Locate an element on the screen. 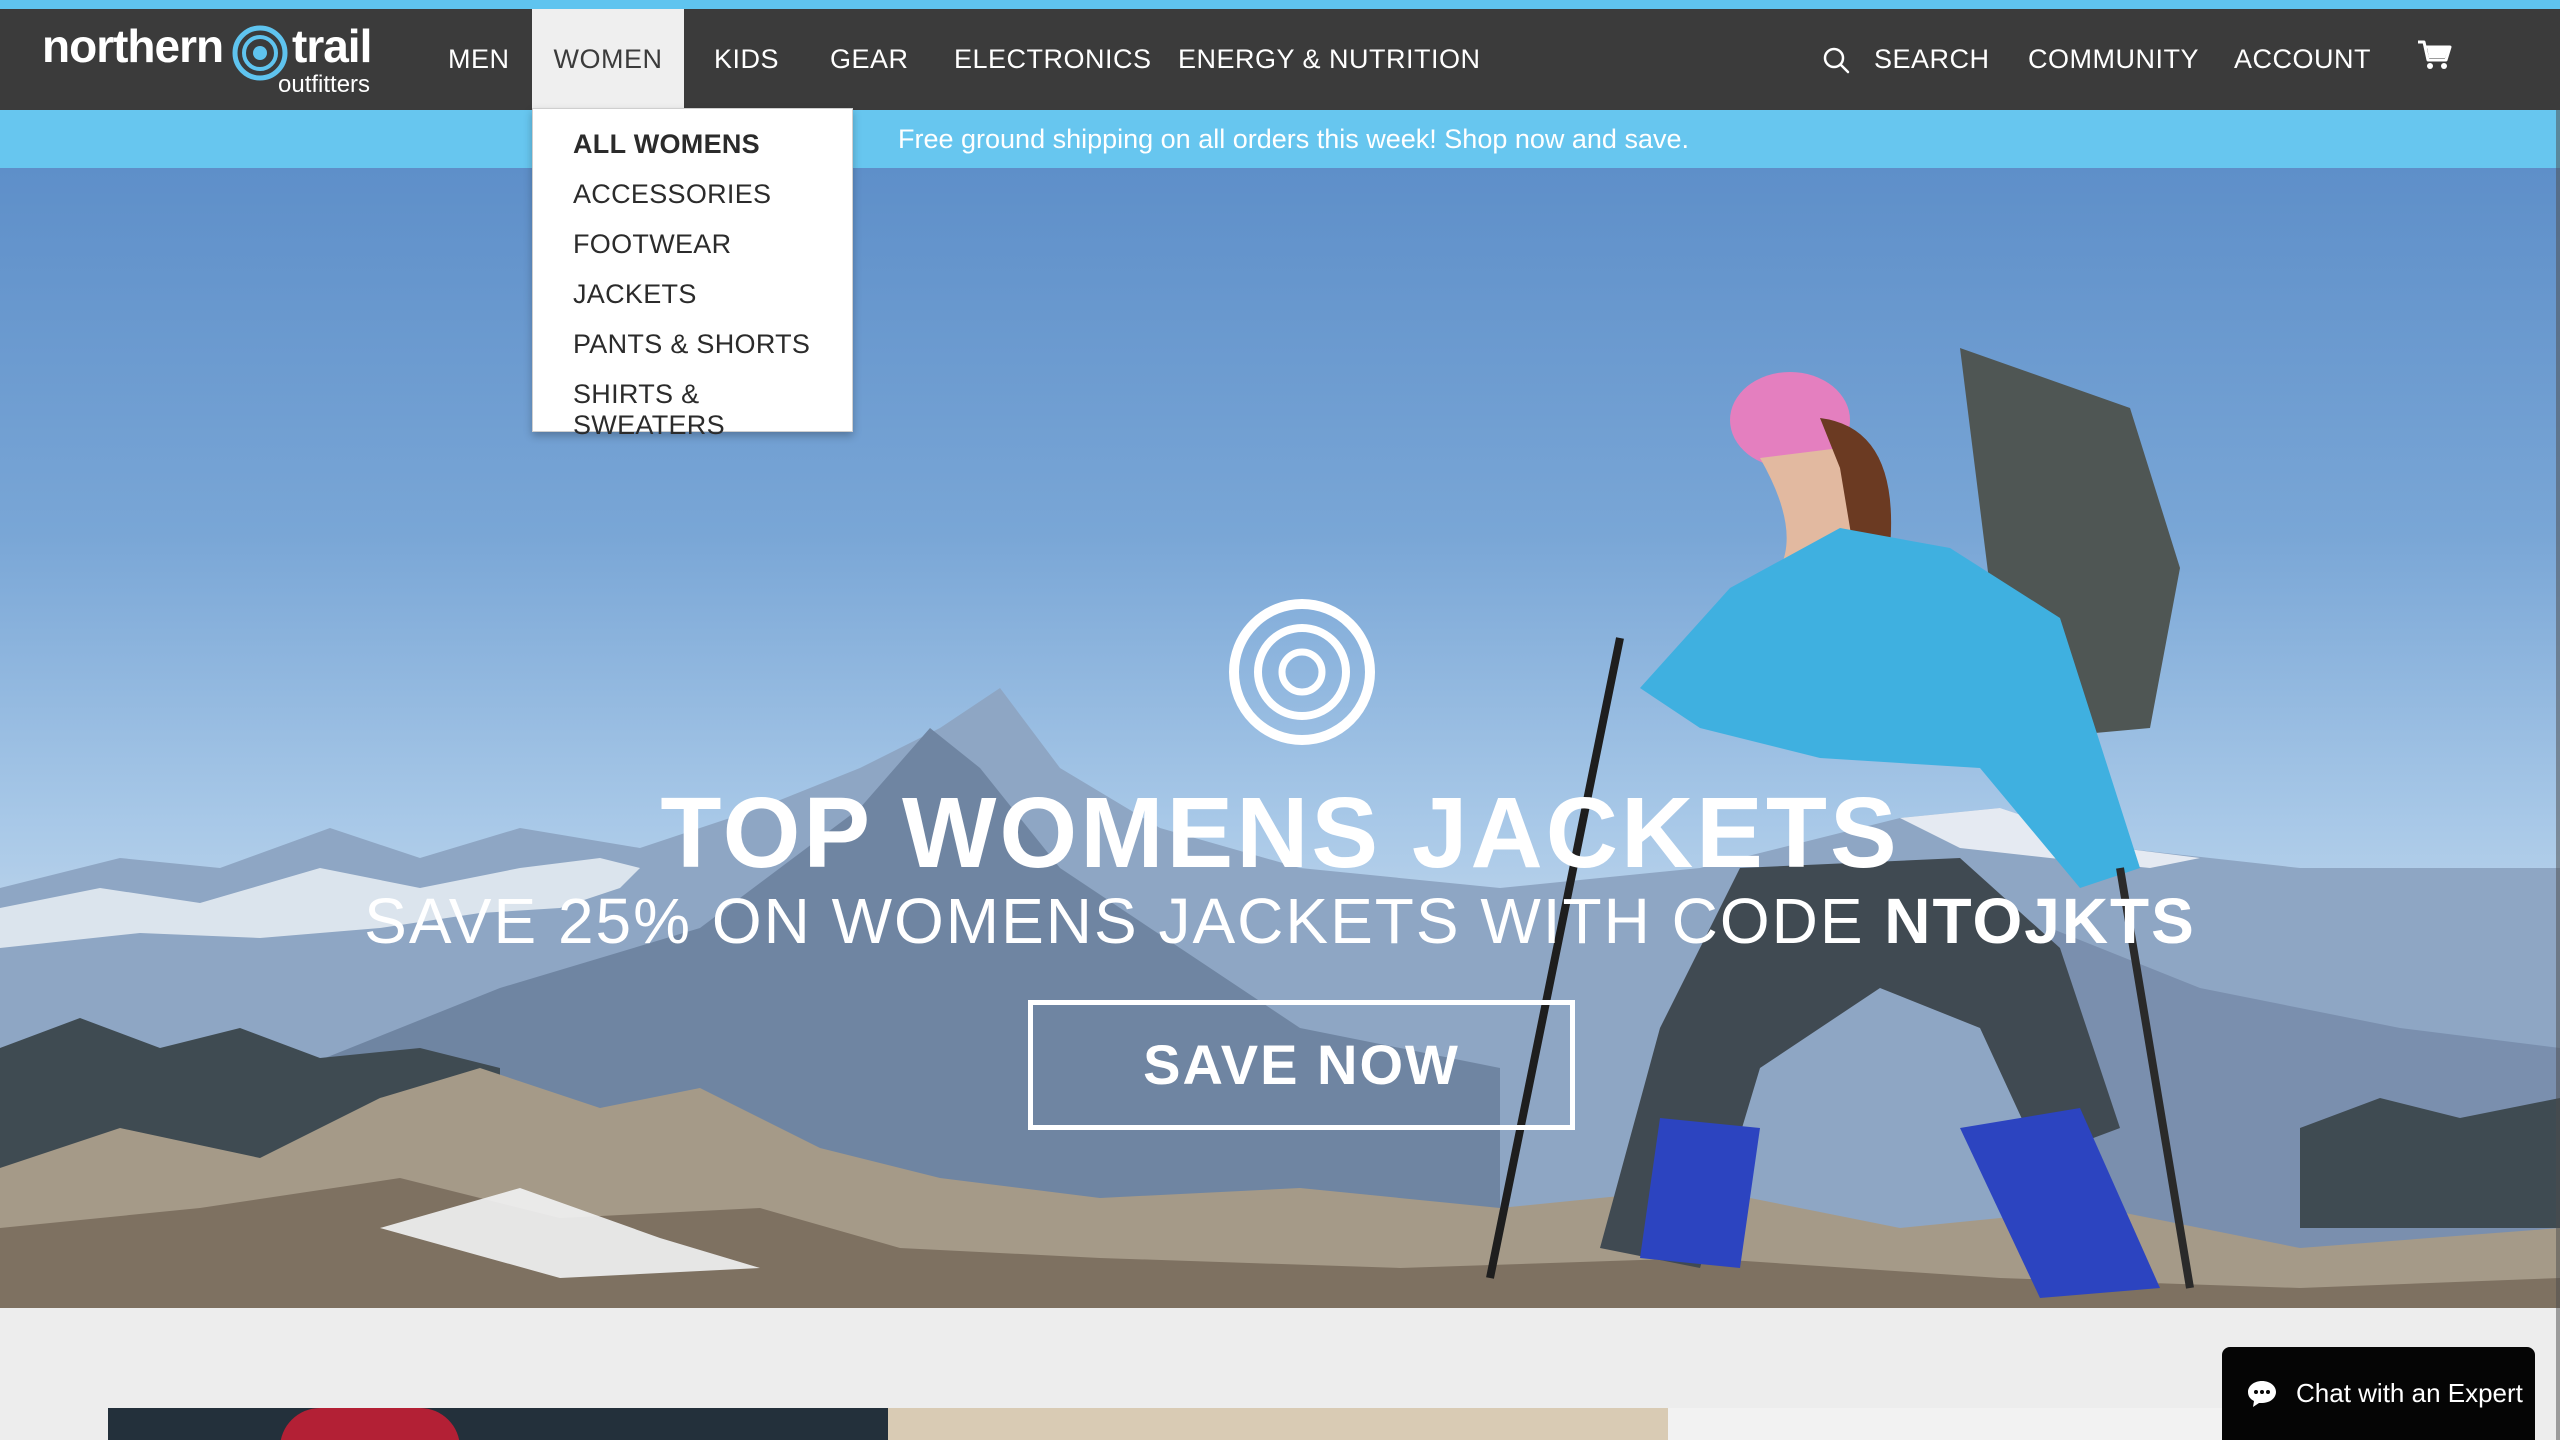 Image resolution: width=2560 pixels, height=1440 pixels. logo-text-trail: trail is located at coordinates (332, 46).